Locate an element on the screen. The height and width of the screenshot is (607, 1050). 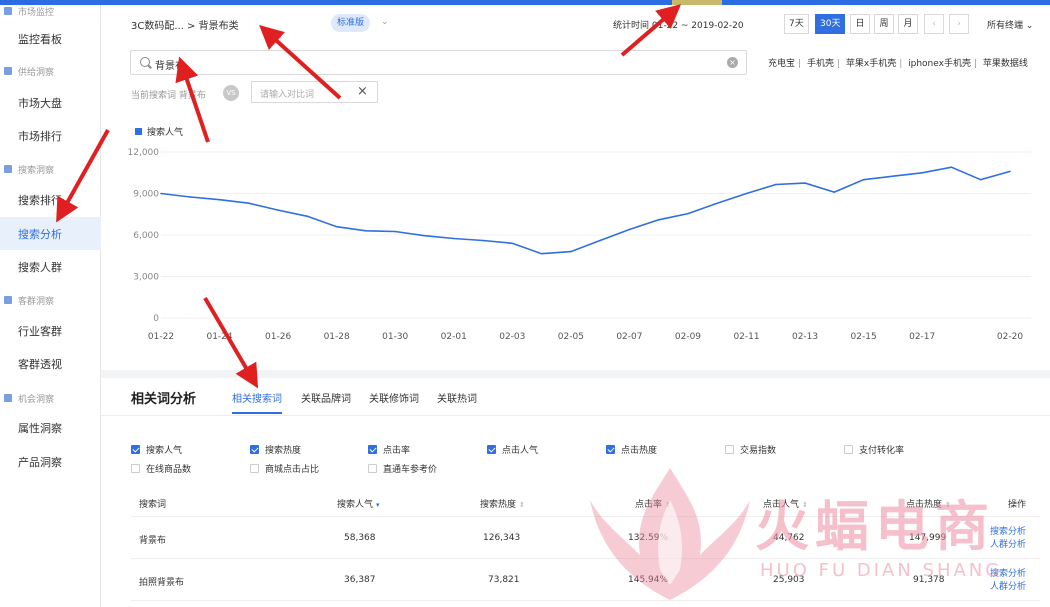
close-icon: × is located at coordinates (362, 91).